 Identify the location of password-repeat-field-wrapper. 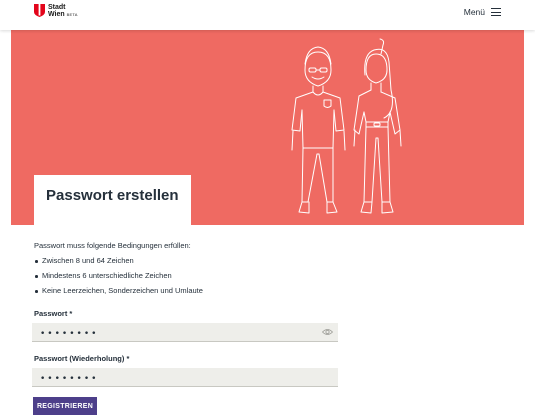
(185, 378).